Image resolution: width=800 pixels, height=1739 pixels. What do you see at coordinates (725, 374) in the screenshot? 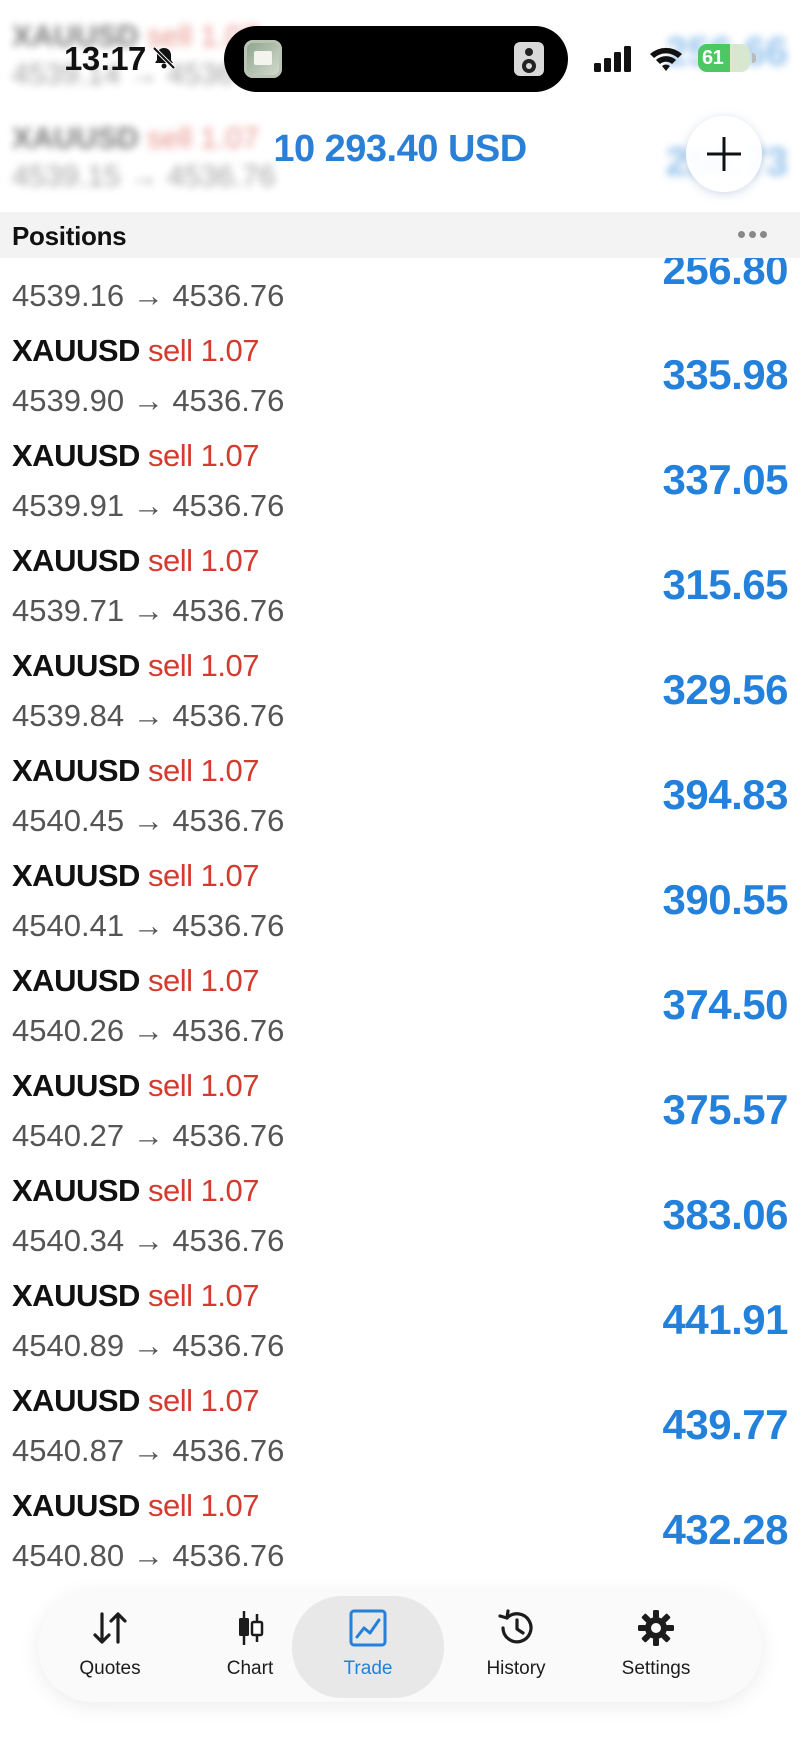
I see `position-profit: 335.98` at bounding box center [725, 374].